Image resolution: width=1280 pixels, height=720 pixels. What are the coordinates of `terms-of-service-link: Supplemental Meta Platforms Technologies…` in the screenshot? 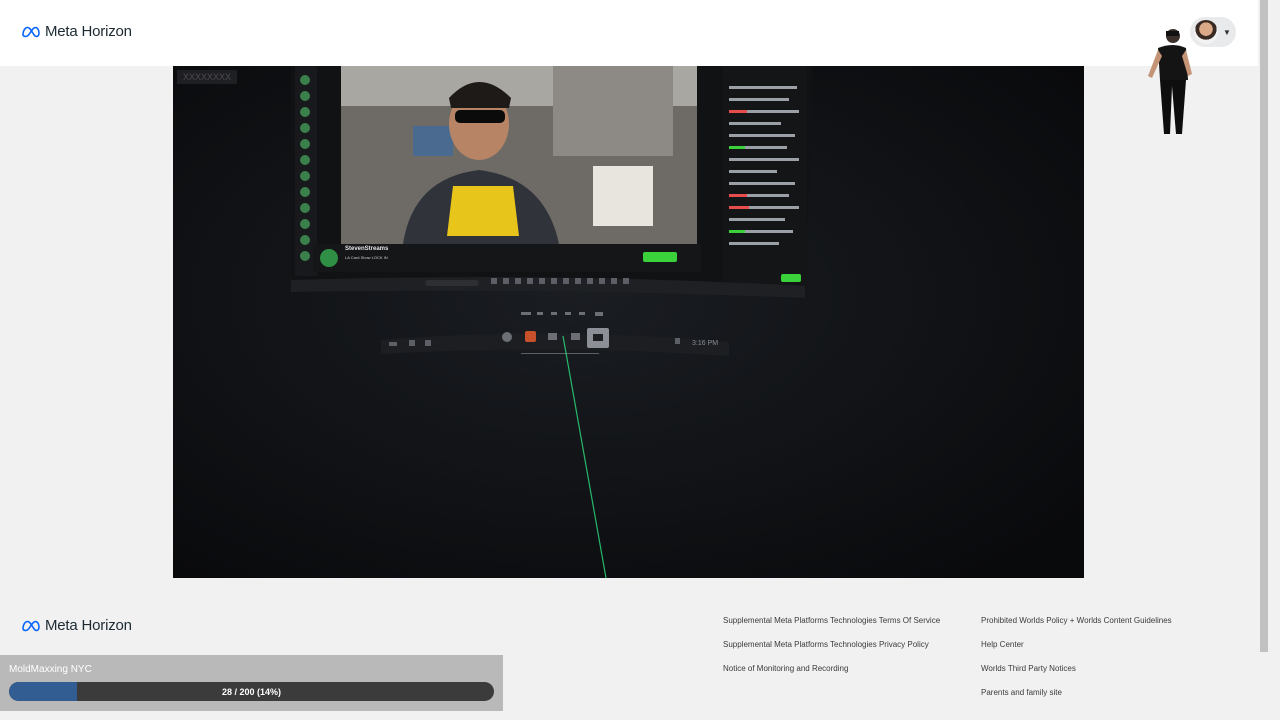 It's located at (831, 628).